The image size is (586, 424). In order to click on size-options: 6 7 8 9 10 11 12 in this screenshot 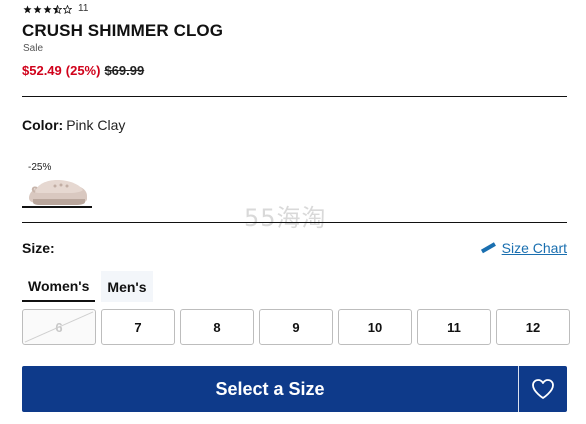, I will do `click(296, 327)`.